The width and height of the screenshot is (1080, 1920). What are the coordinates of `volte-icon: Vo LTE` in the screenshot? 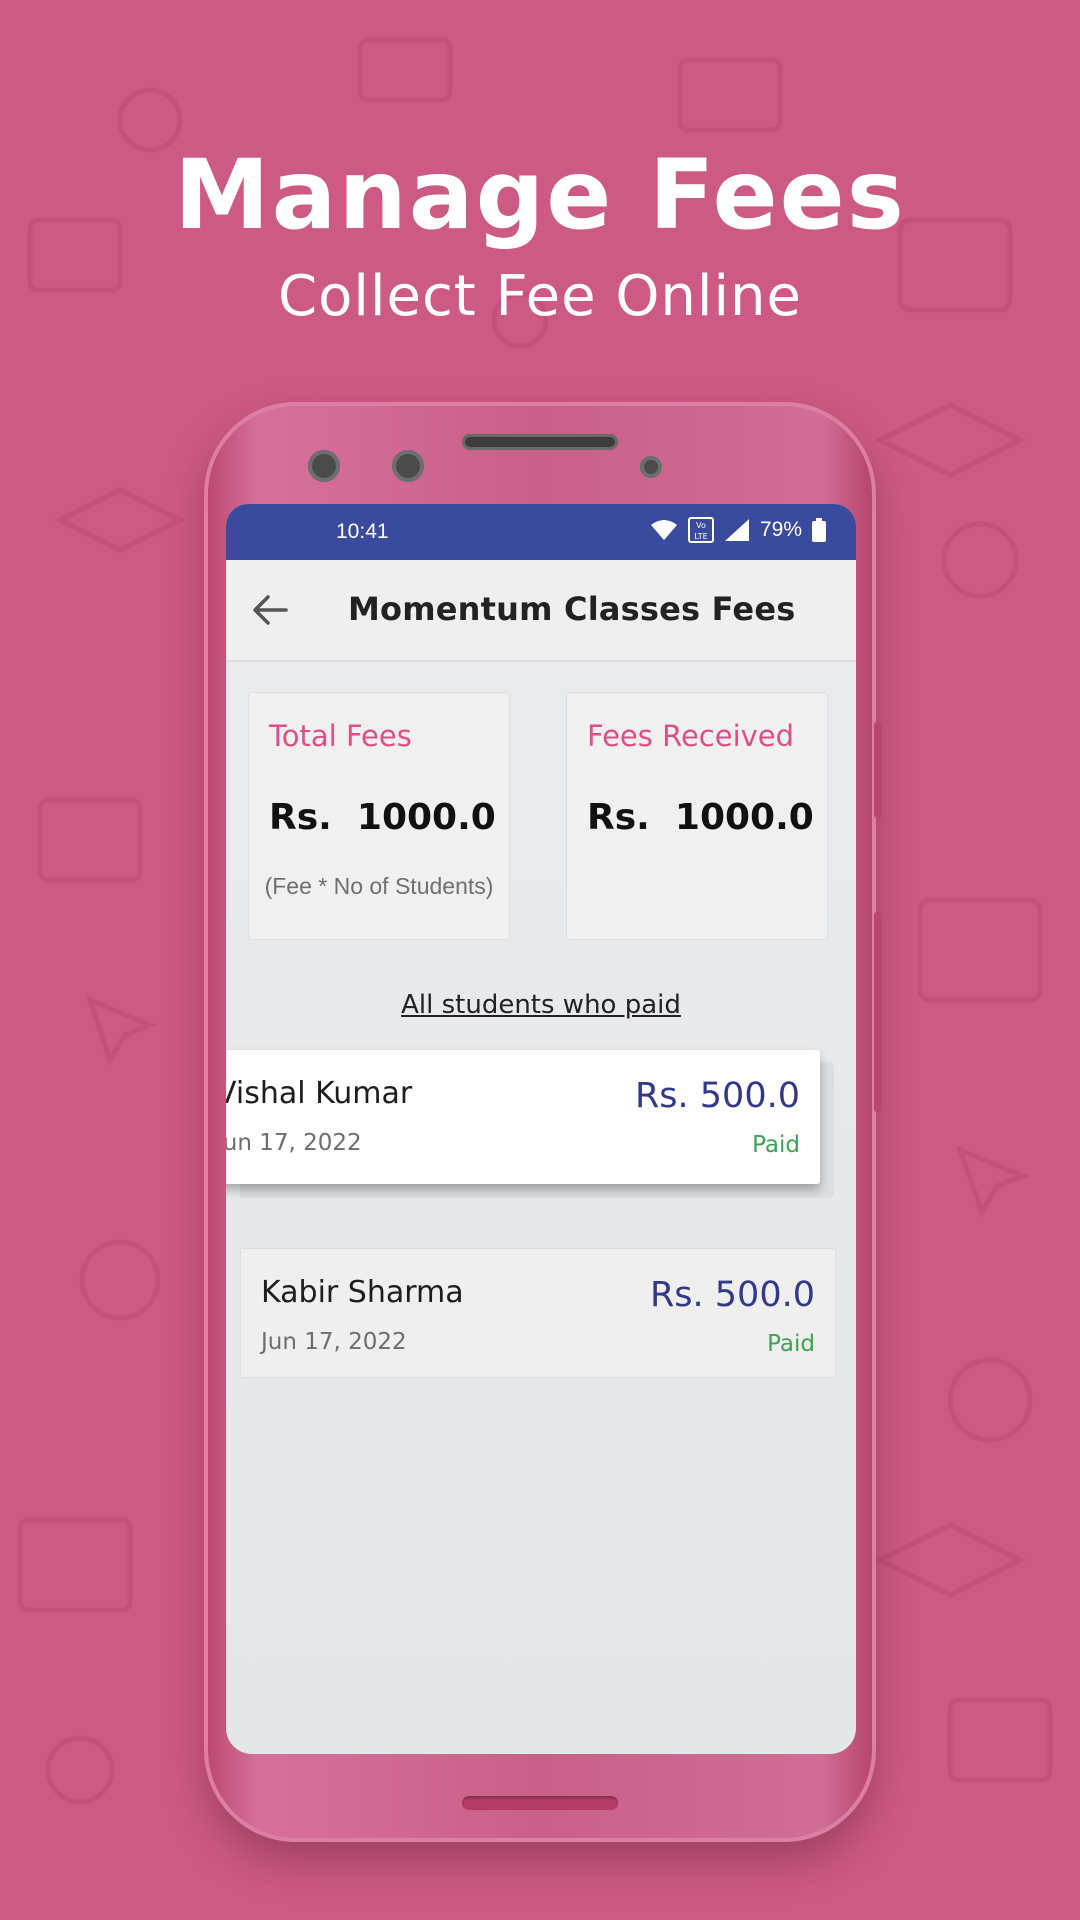 It's located at (700, 530).